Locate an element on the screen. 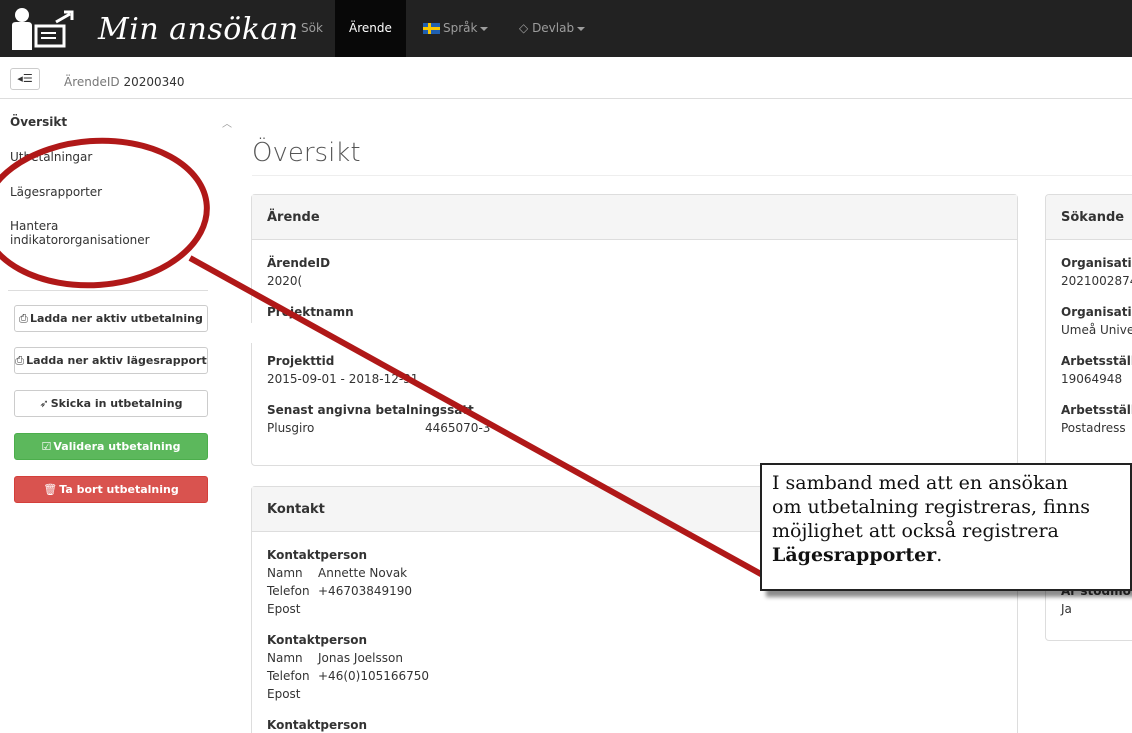  sidebar-item-hantera-line1: Hantera is located at coordinates (34, 226).